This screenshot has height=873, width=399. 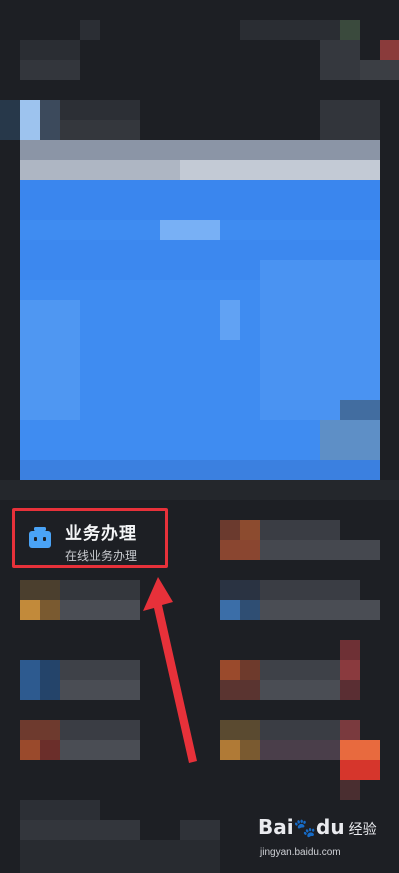 I want to click on briefcase-robot-icon, so click(x=40, y=537).